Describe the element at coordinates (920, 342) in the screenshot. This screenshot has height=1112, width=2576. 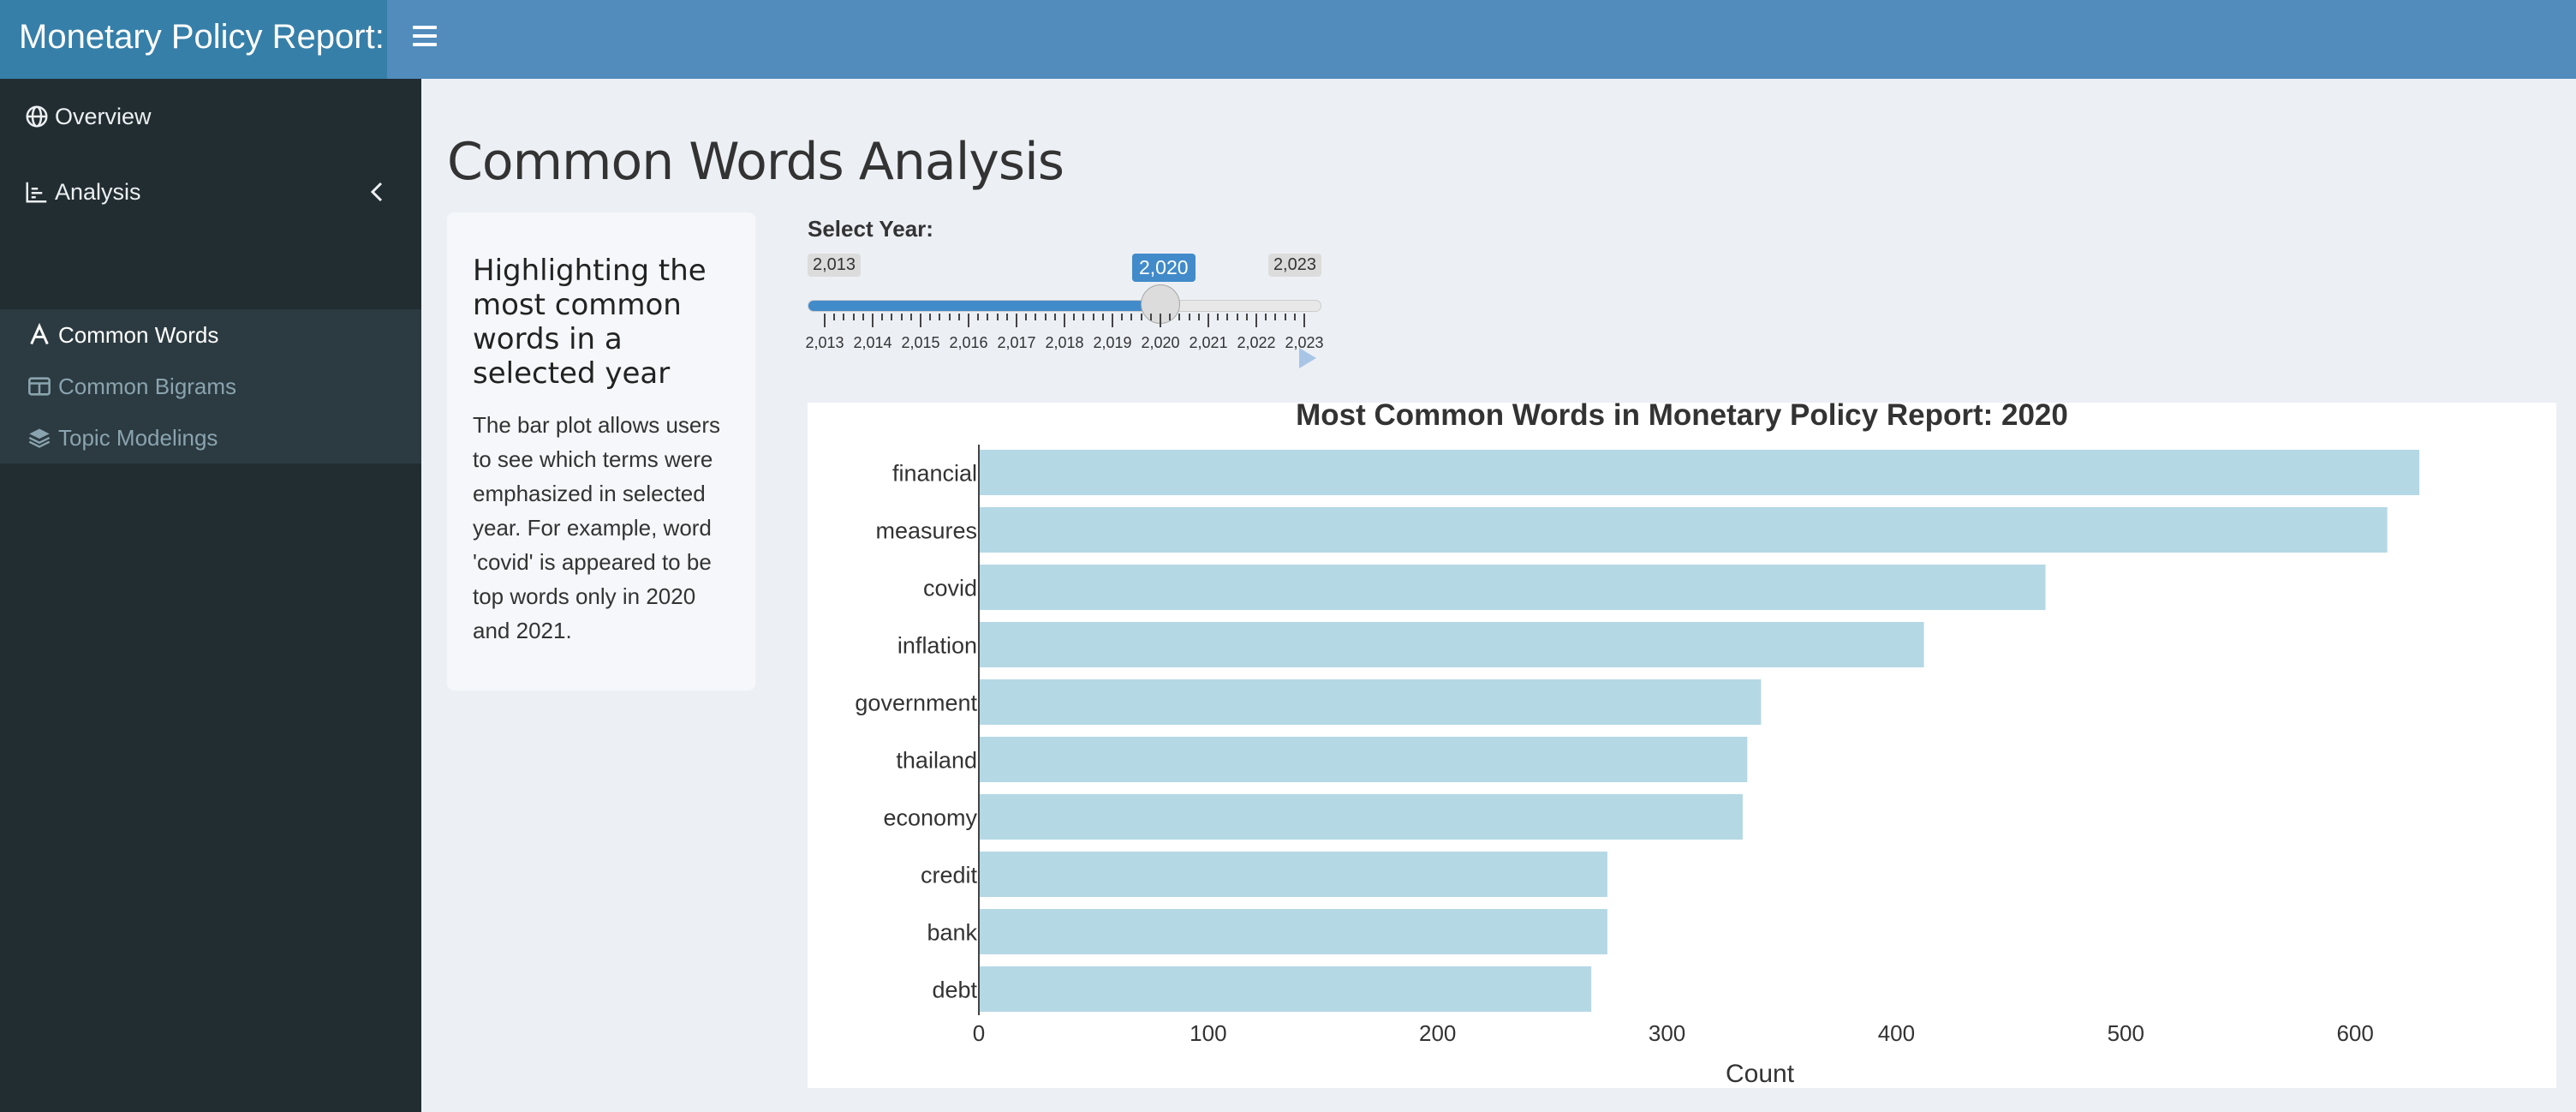
I see `slider-tick-label: 2,015` at that location.